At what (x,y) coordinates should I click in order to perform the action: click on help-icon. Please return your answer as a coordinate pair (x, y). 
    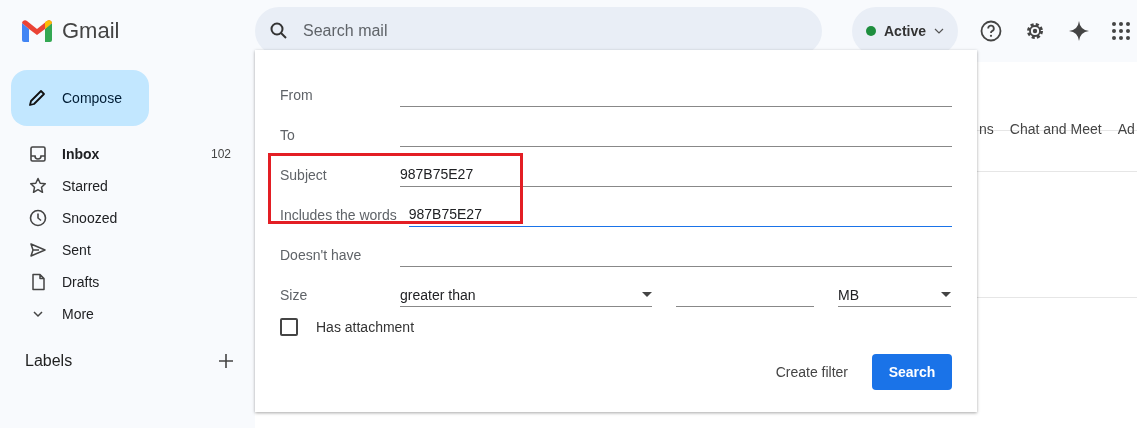
    Looking at the image, I should click on (991, 31).